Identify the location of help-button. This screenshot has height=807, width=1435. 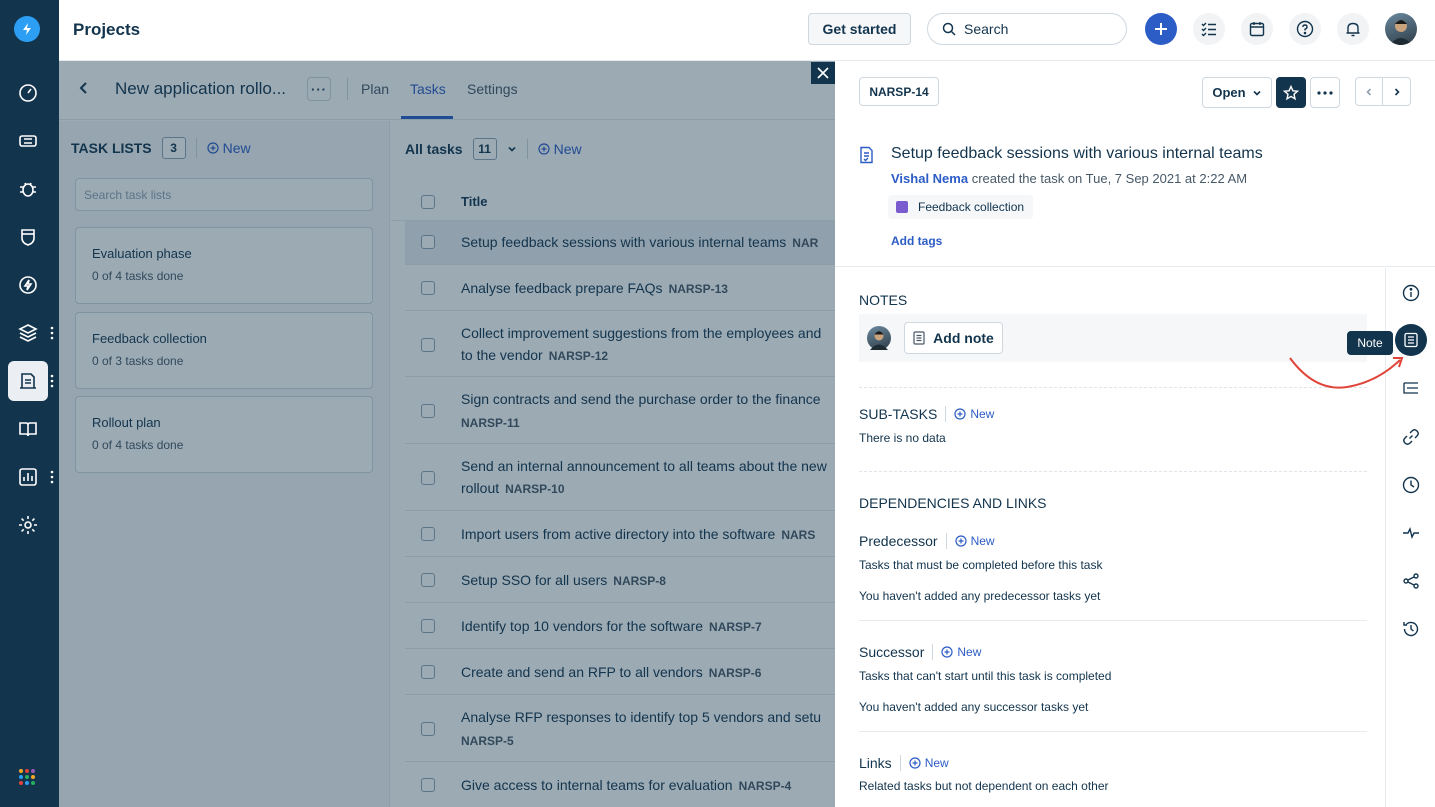
(1305, 29).